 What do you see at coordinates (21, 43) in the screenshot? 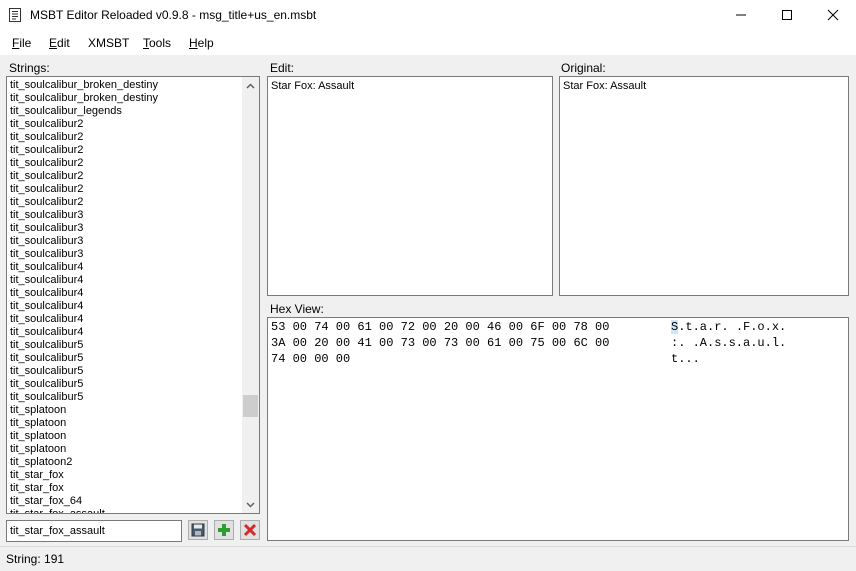
I see `menu-file: File` at bounding box center [21, 43].